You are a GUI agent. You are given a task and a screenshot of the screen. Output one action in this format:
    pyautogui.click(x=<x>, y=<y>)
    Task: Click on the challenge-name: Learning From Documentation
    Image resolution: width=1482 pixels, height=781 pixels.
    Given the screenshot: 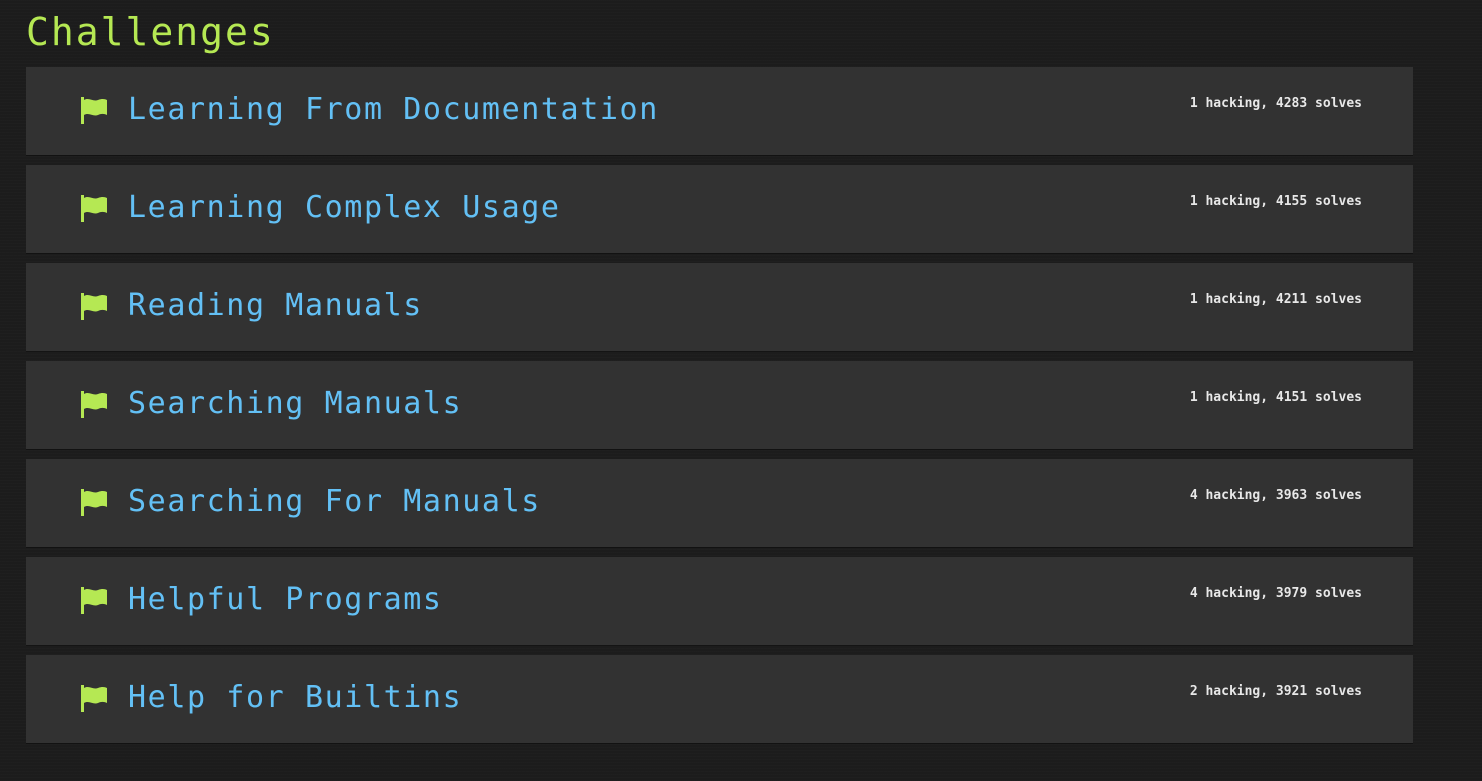 What is the action you would take?
    pyautogui.click(x=393, y=109)
    